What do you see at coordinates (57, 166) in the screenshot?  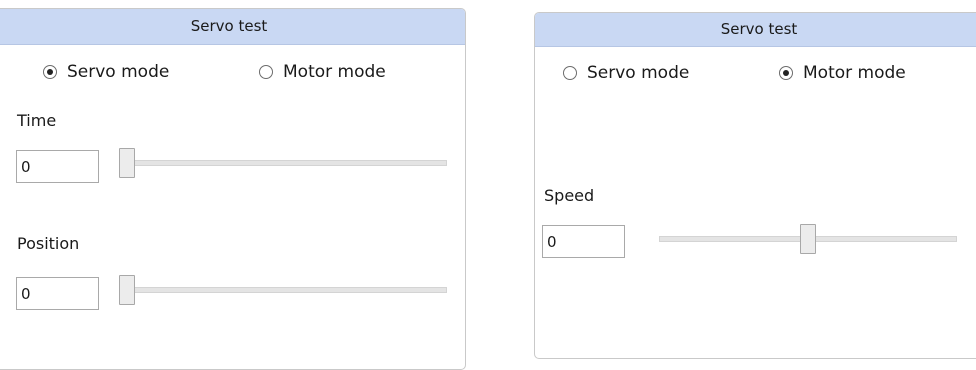 I see `time-input` at bounding box center [57, 166].